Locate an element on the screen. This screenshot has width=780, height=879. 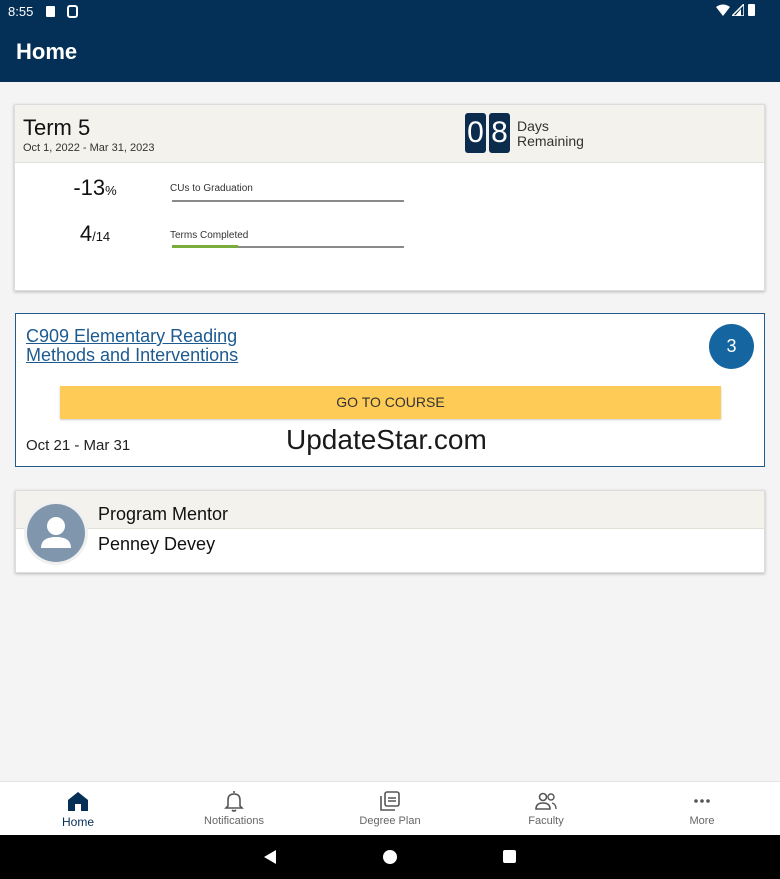
bell-icon is located at coordinates (234, 801).